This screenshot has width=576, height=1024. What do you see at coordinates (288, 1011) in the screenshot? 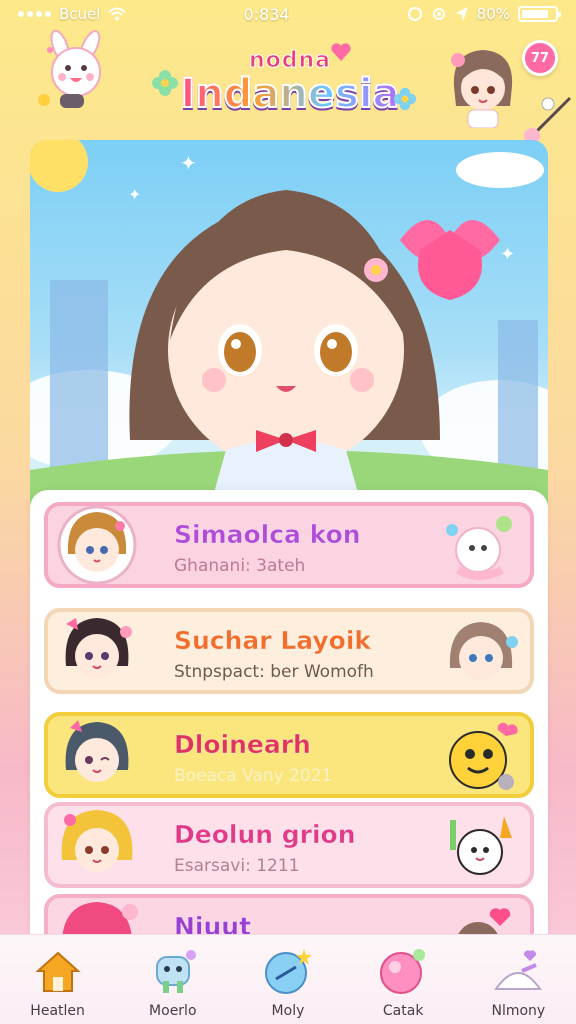
I see `nav-label: Moly` at bounding box center [288, 1011].